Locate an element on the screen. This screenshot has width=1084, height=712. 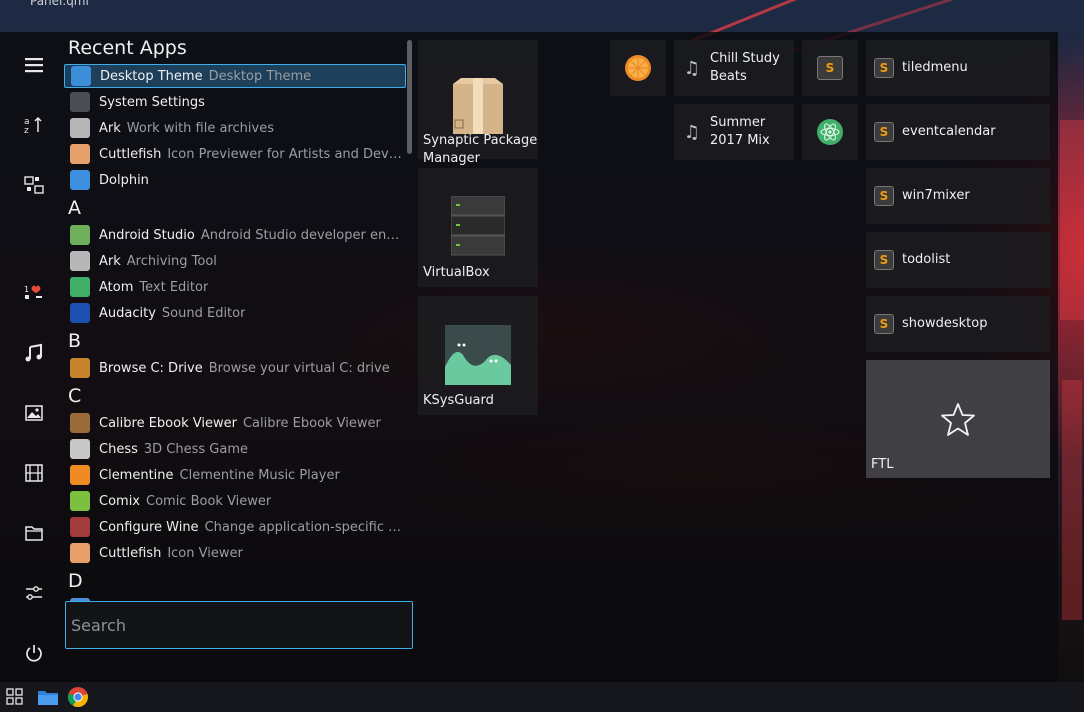
tile-eventcalendar: Seventcalendar is located at coordinates (958, 132).